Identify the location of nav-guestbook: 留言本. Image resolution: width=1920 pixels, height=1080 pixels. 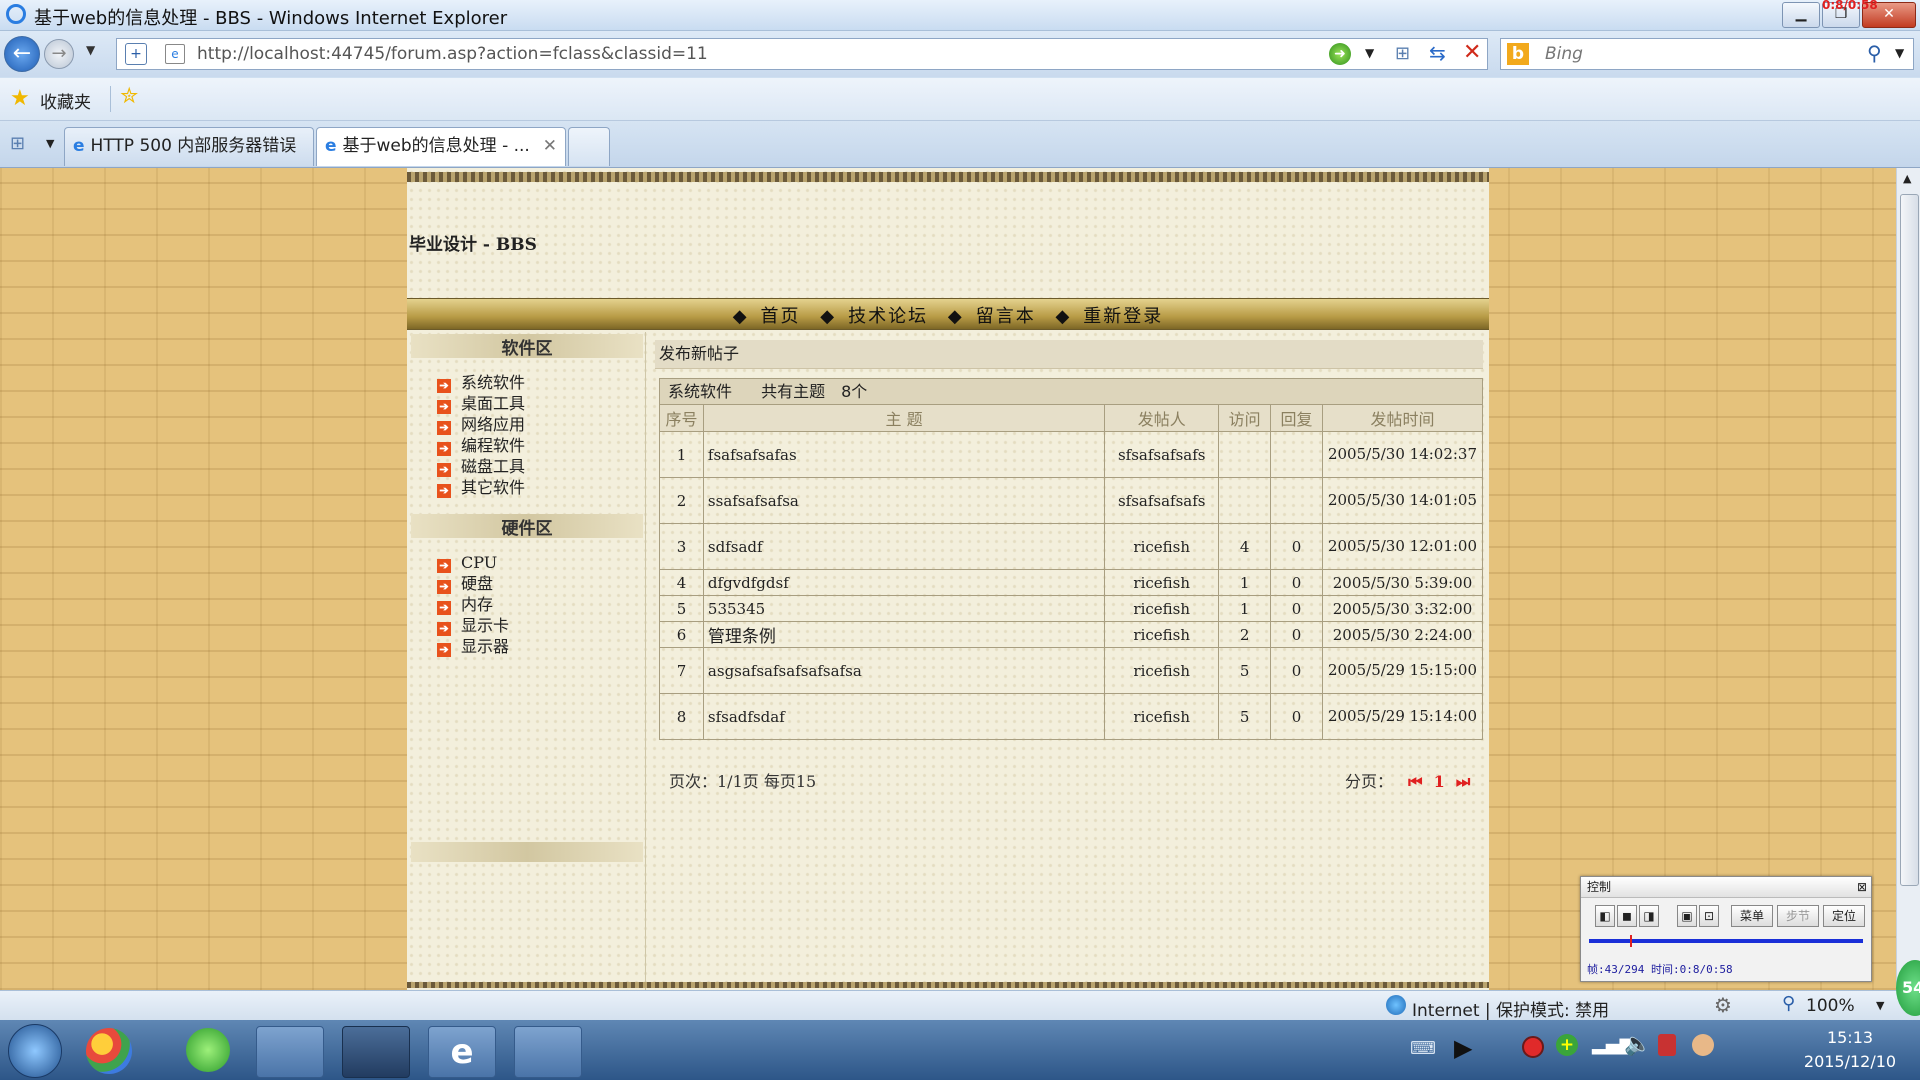
(1006, 316).